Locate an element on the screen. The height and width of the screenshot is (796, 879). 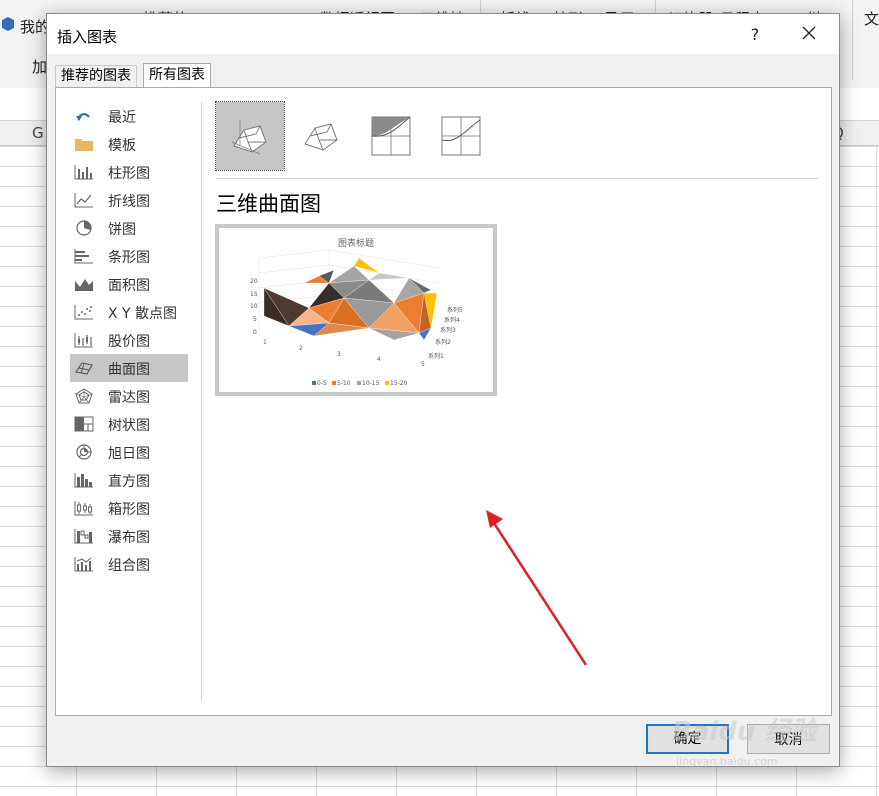
chart-type-column: 柱形图 is located at coordinates (129, 172).